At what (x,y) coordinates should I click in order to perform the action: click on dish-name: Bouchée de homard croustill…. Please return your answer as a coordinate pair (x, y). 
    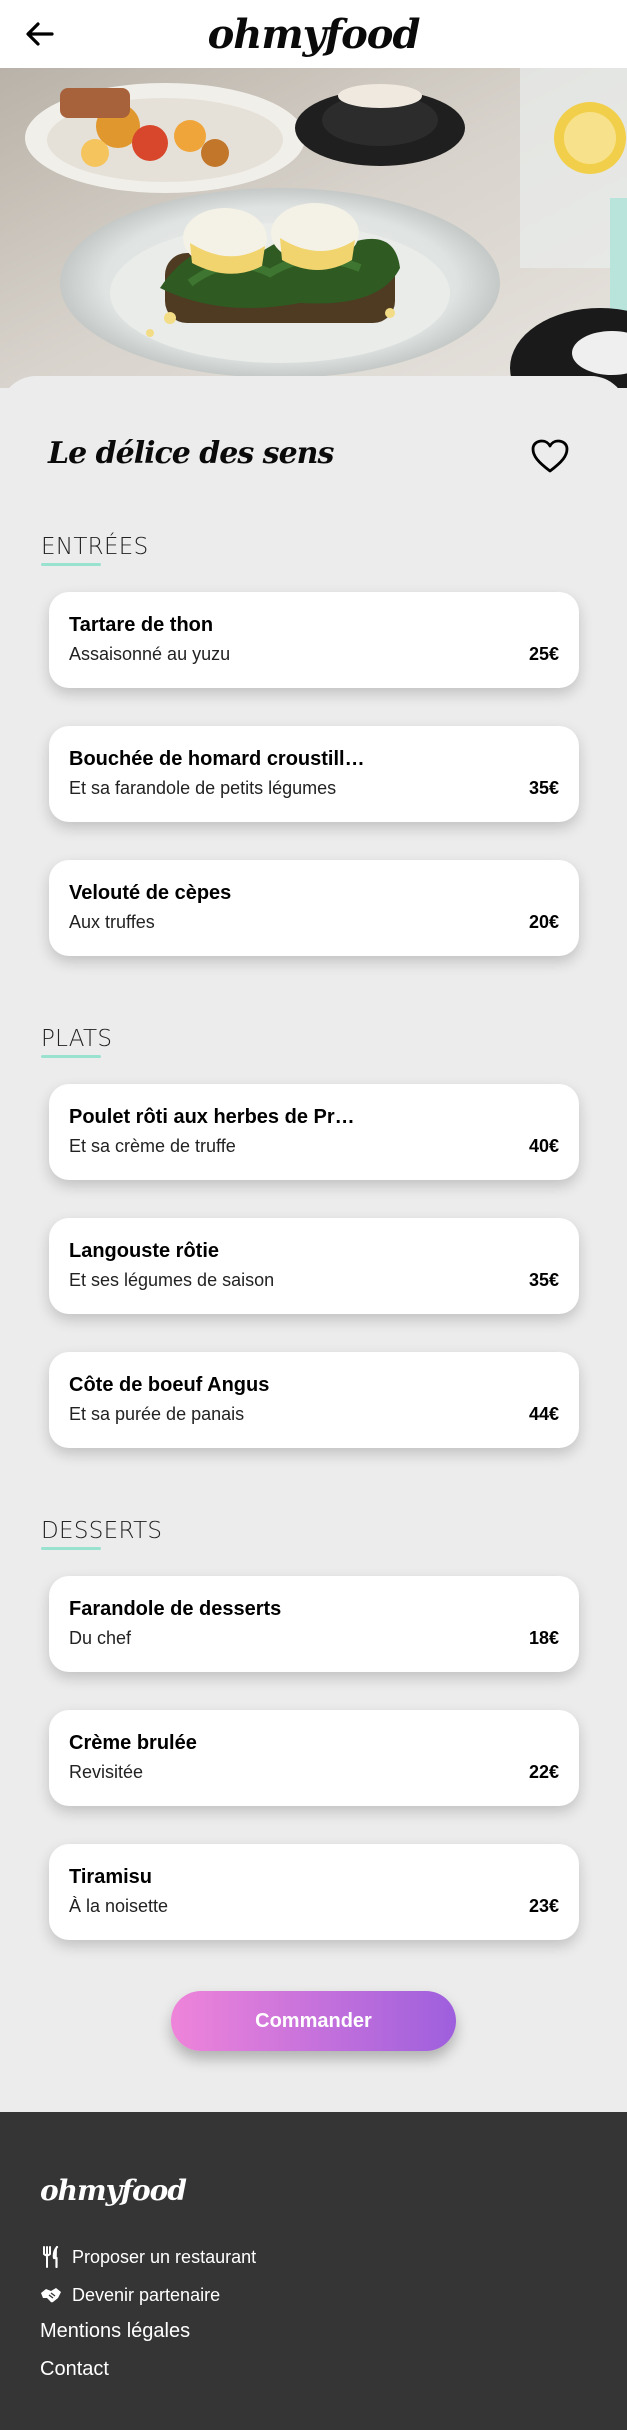
    Looking at the image, I should click on (217, 759).